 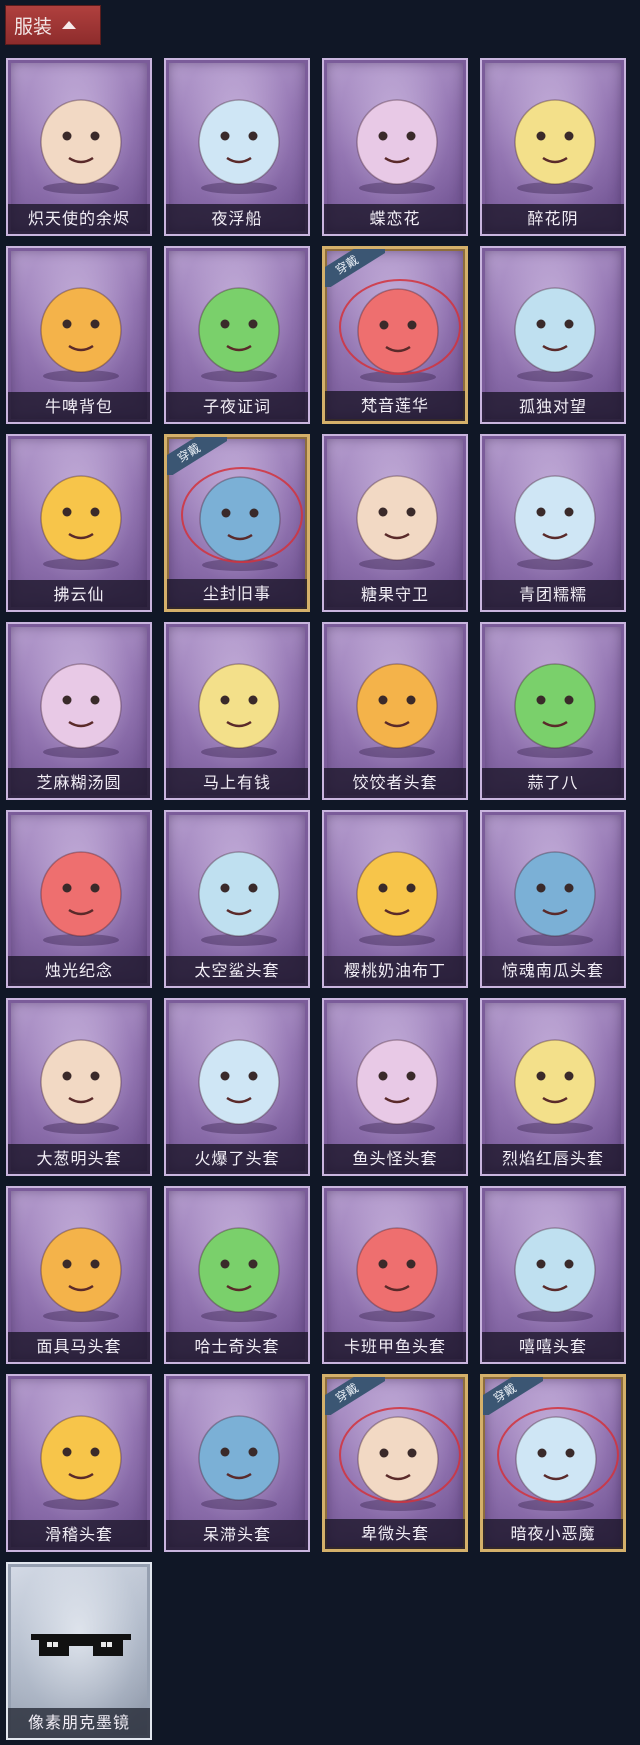 I want to click on costume-card: 哈士奇头套, so click(x=237, y=1275).